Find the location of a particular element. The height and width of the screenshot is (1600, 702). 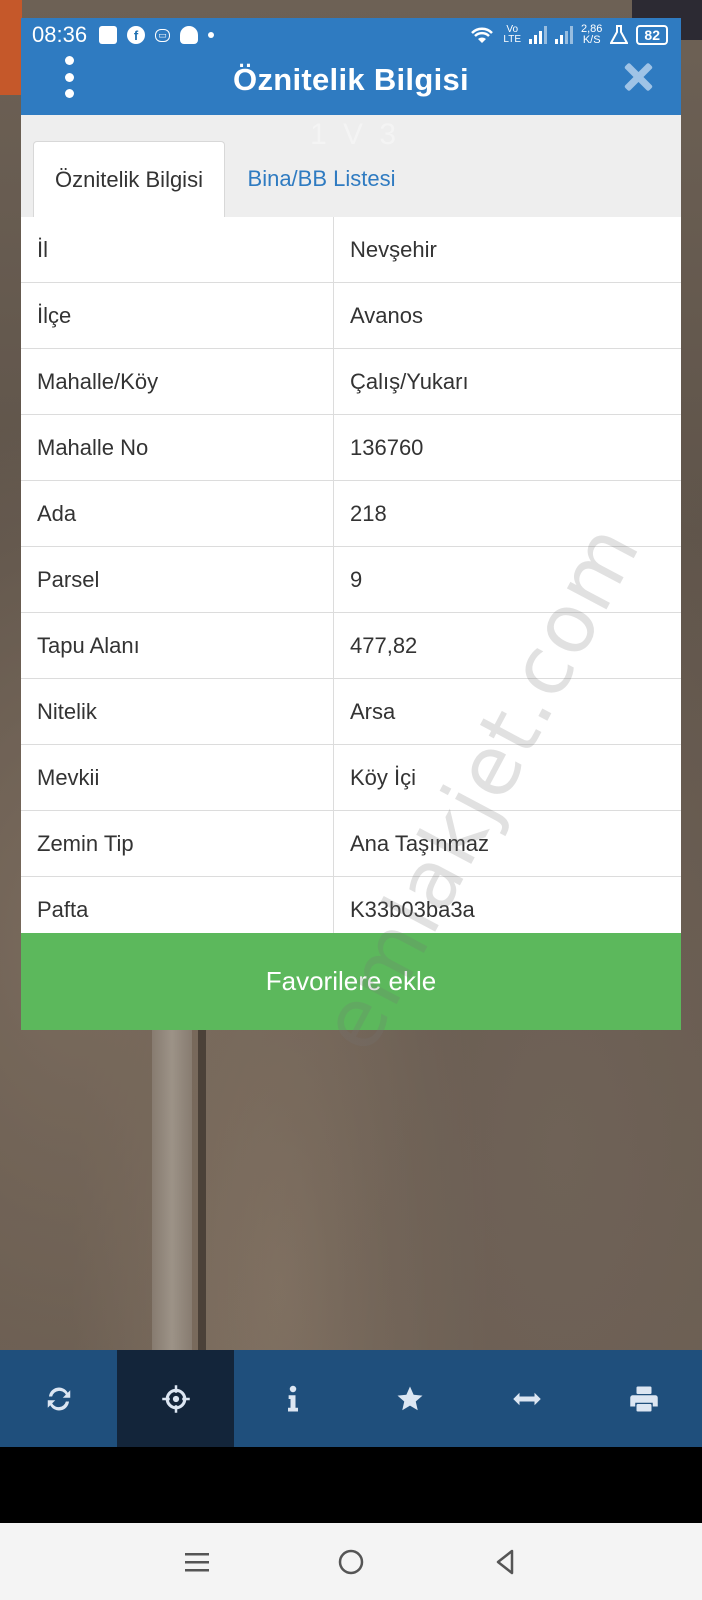

notification-icon is located at coordinates (108, 35).